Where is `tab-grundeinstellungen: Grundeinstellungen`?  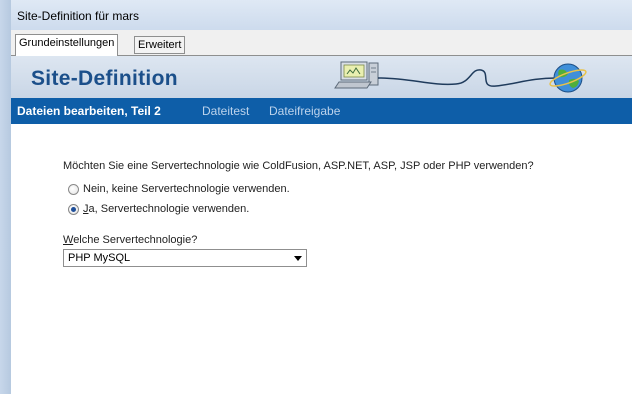
tab-grundeinstellungen: Grundeinstellungen is located at coordinates (67, 45).